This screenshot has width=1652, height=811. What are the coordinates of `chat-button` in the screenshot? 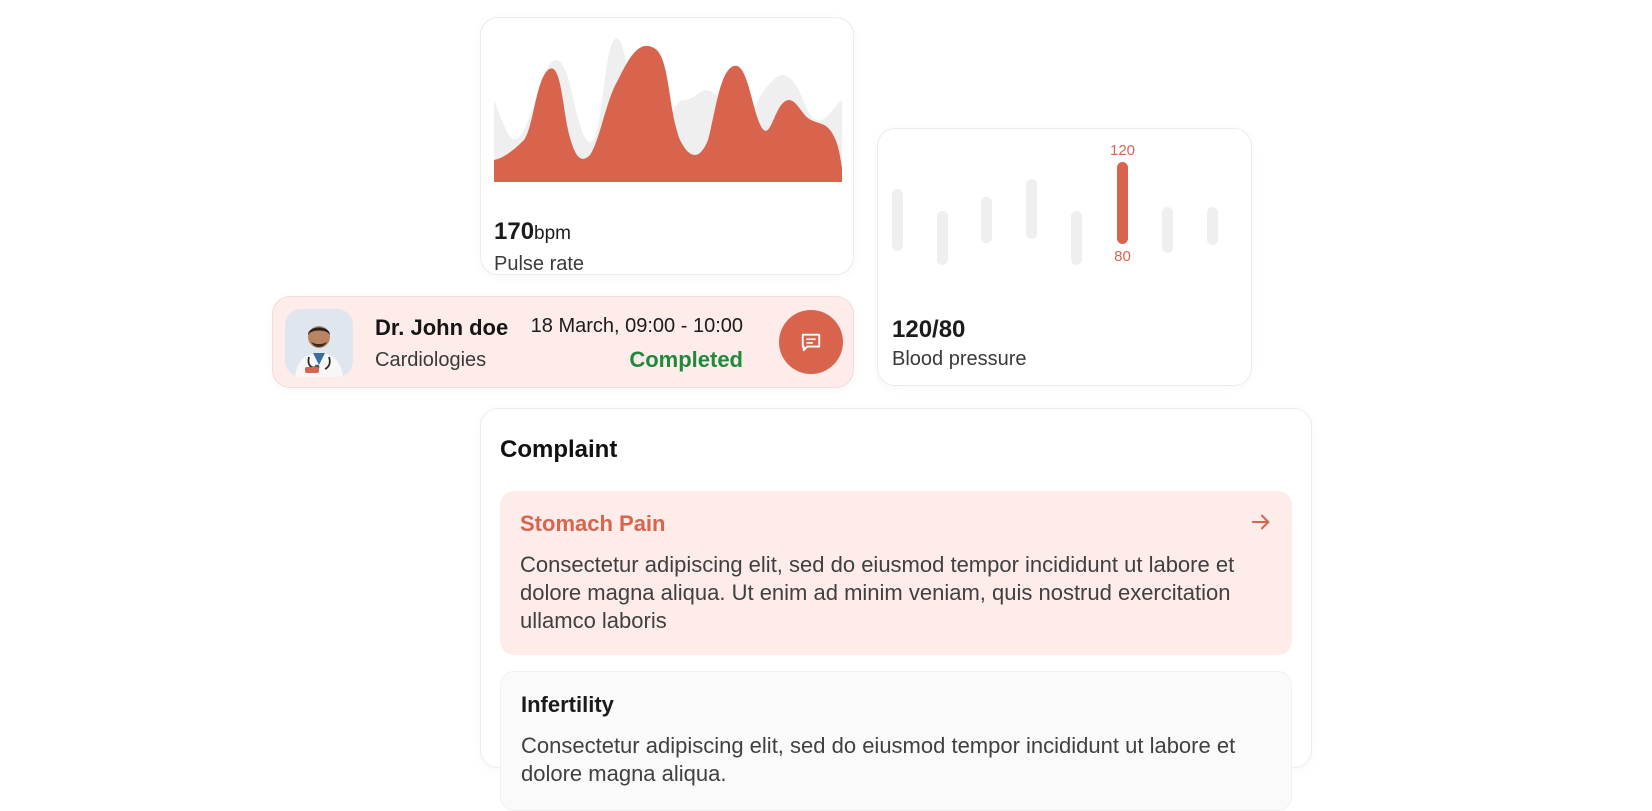 It's located at (811, 342).